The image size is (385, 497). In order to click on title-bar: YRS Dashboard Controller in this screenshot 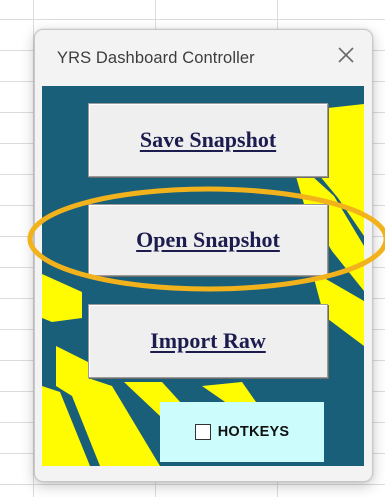, I will do `click(203, 58)`.